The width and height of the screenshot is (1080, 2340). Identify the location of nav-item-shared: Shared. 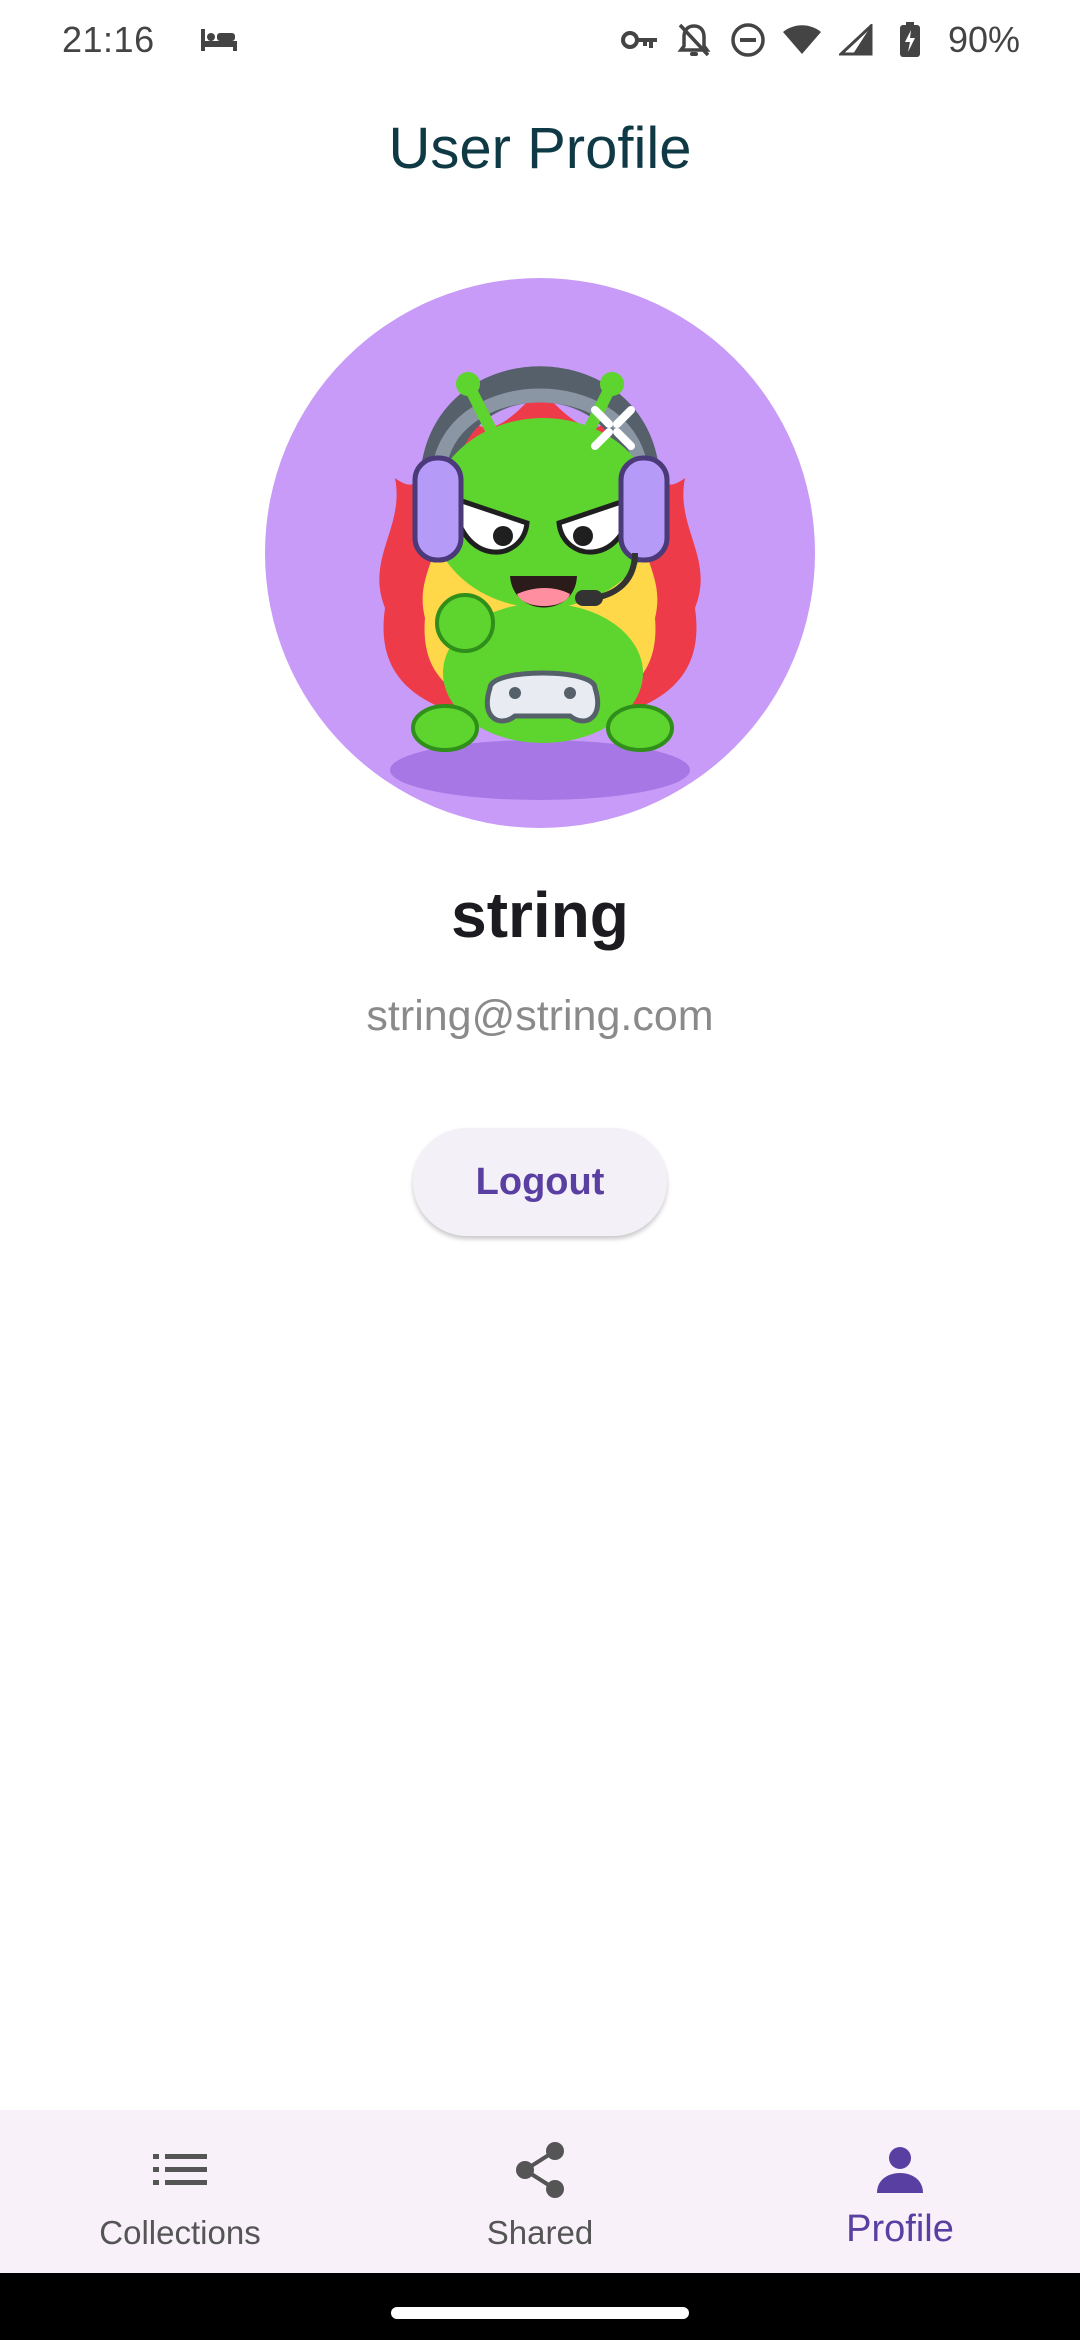
(540, 2191).